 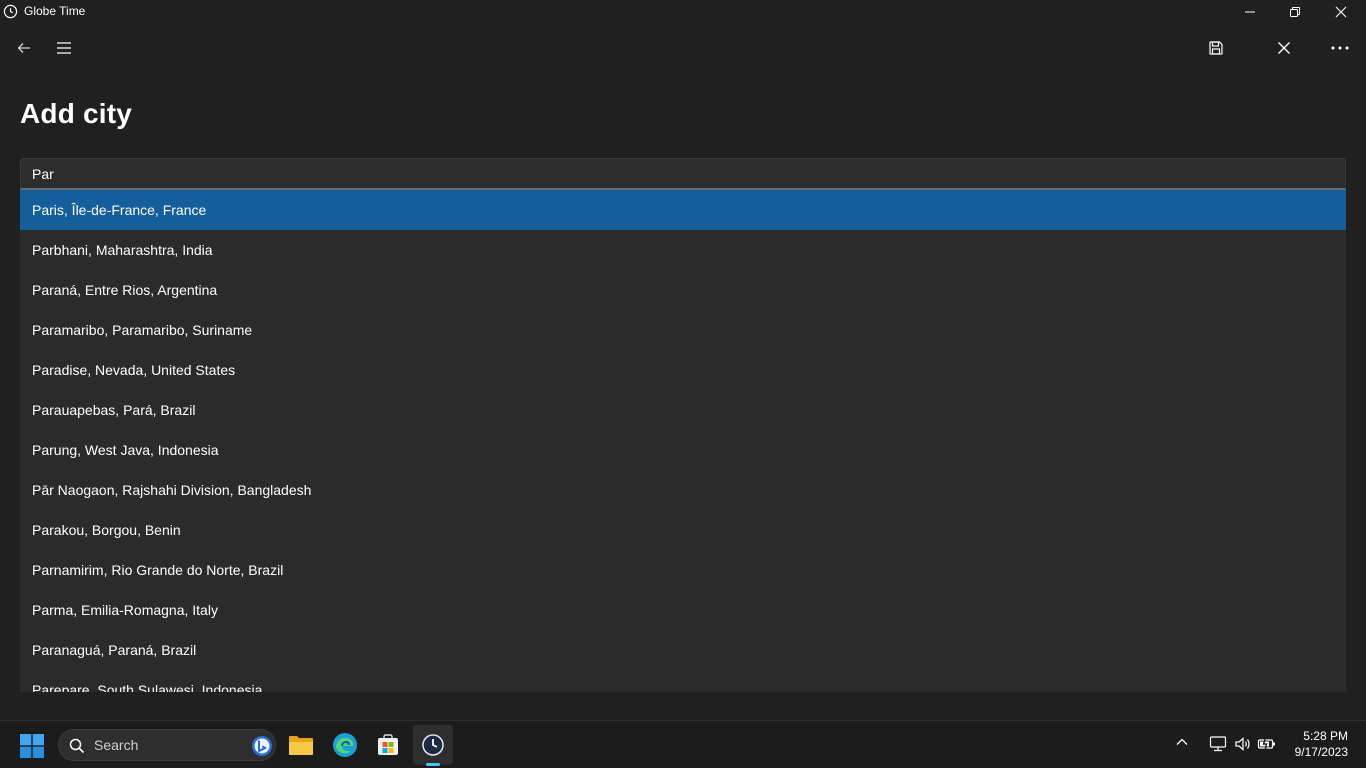 I want to click on minimize-button, so click(x=1250, y=11).